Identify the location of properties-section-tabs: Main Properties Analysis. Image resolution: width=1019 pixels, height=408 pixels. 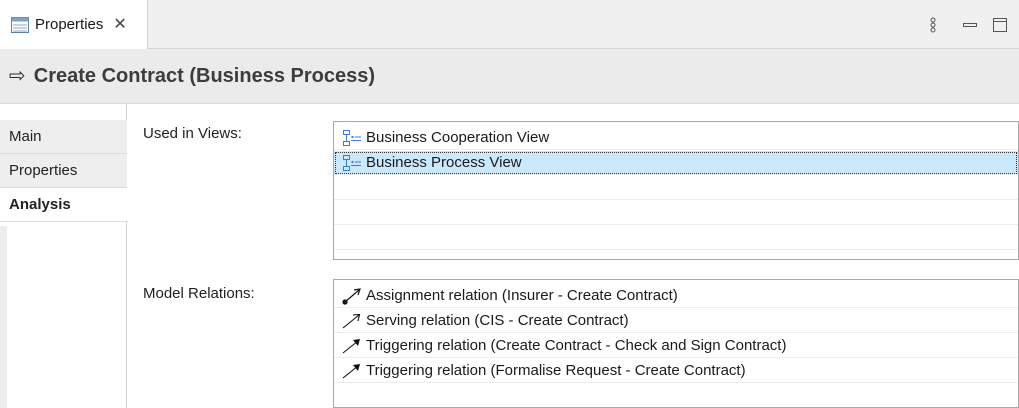
(64, 256).